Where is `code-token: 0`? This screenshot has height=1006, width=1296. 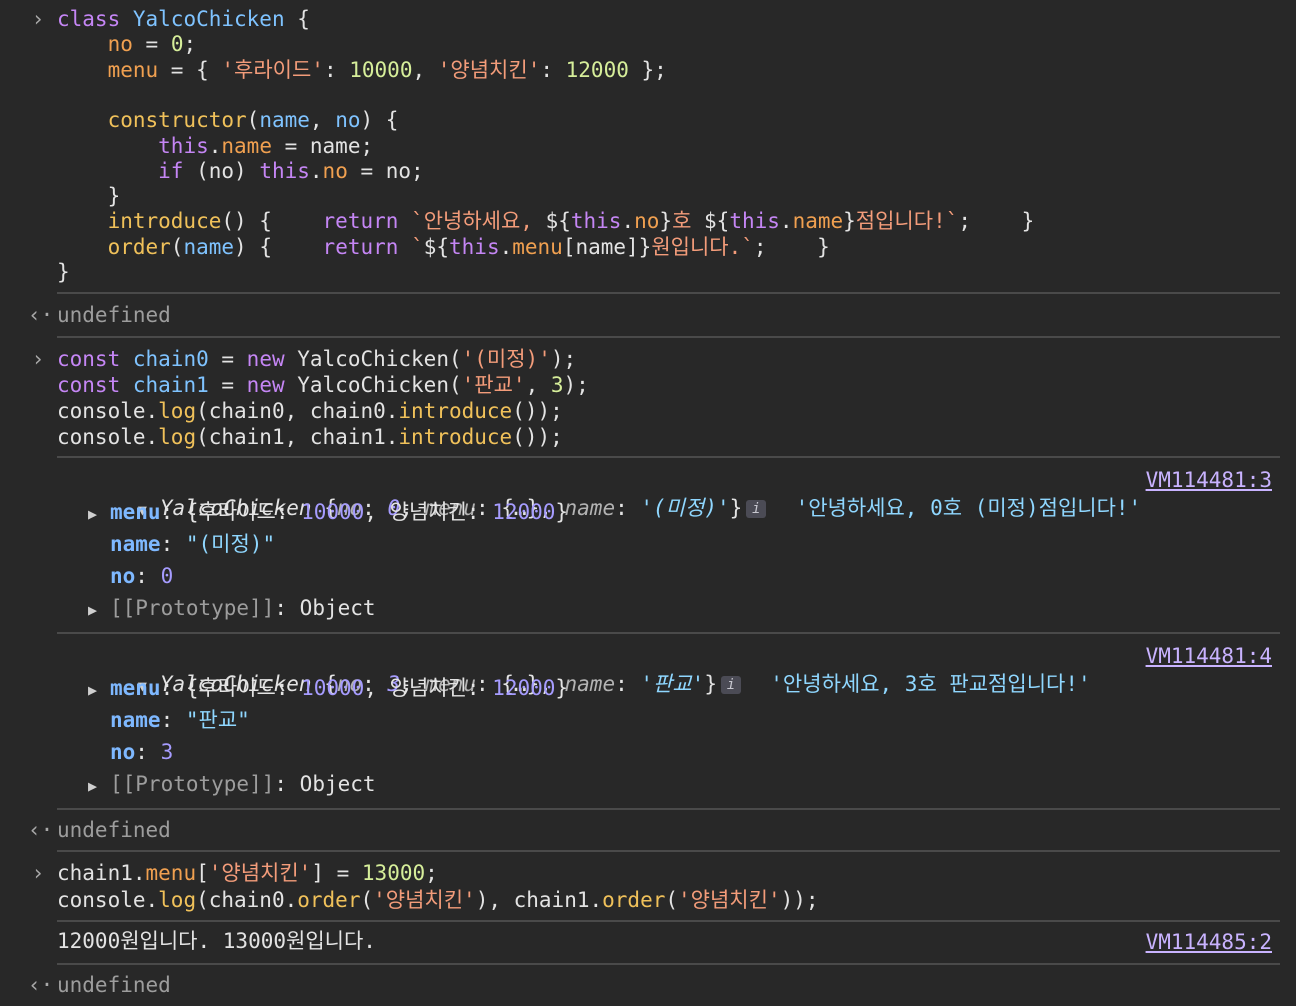 code-token: 0 is located at coordinates (177, 44).